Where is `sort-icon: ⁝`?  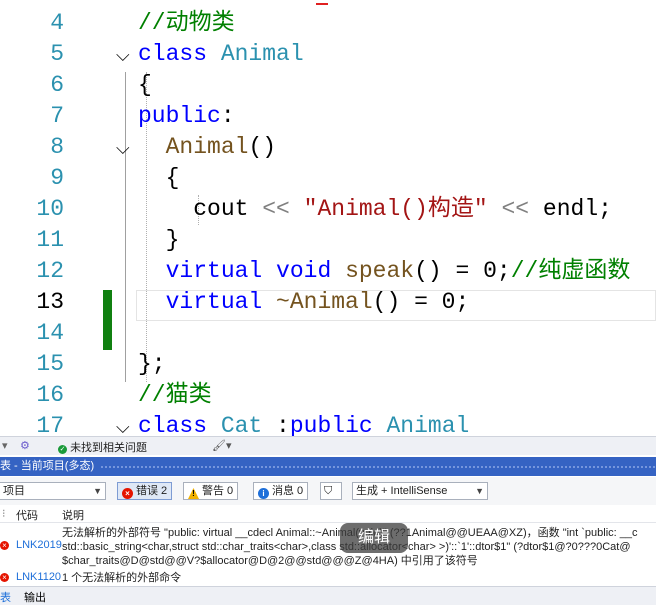 sort-icon: ⁝ is located at coordinates (4, 513).